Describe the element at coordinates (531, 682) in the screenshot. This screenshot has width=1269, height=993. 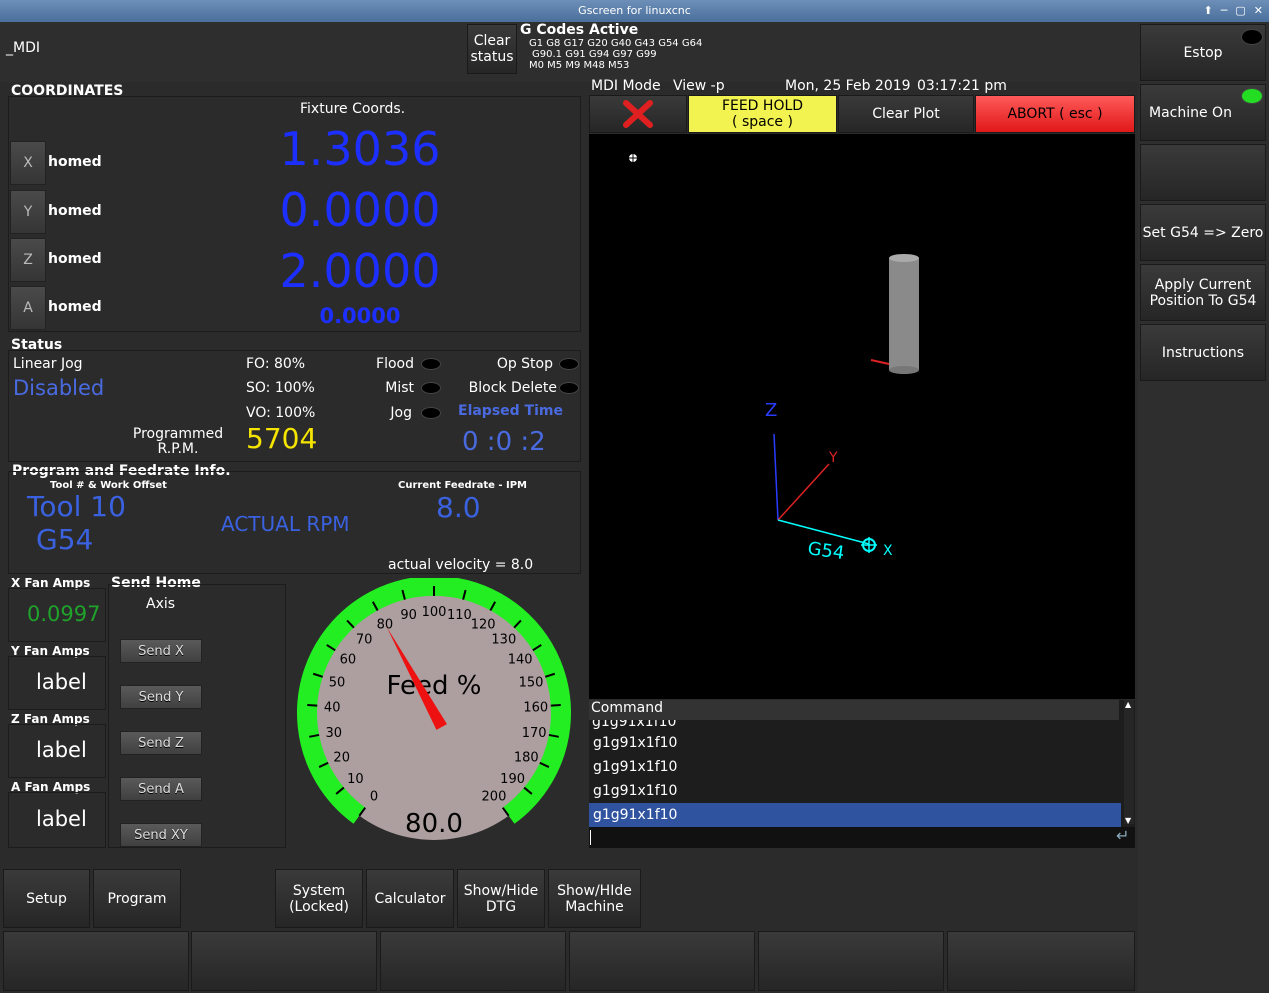
I see `gauge-tick-label: 150` at that location.